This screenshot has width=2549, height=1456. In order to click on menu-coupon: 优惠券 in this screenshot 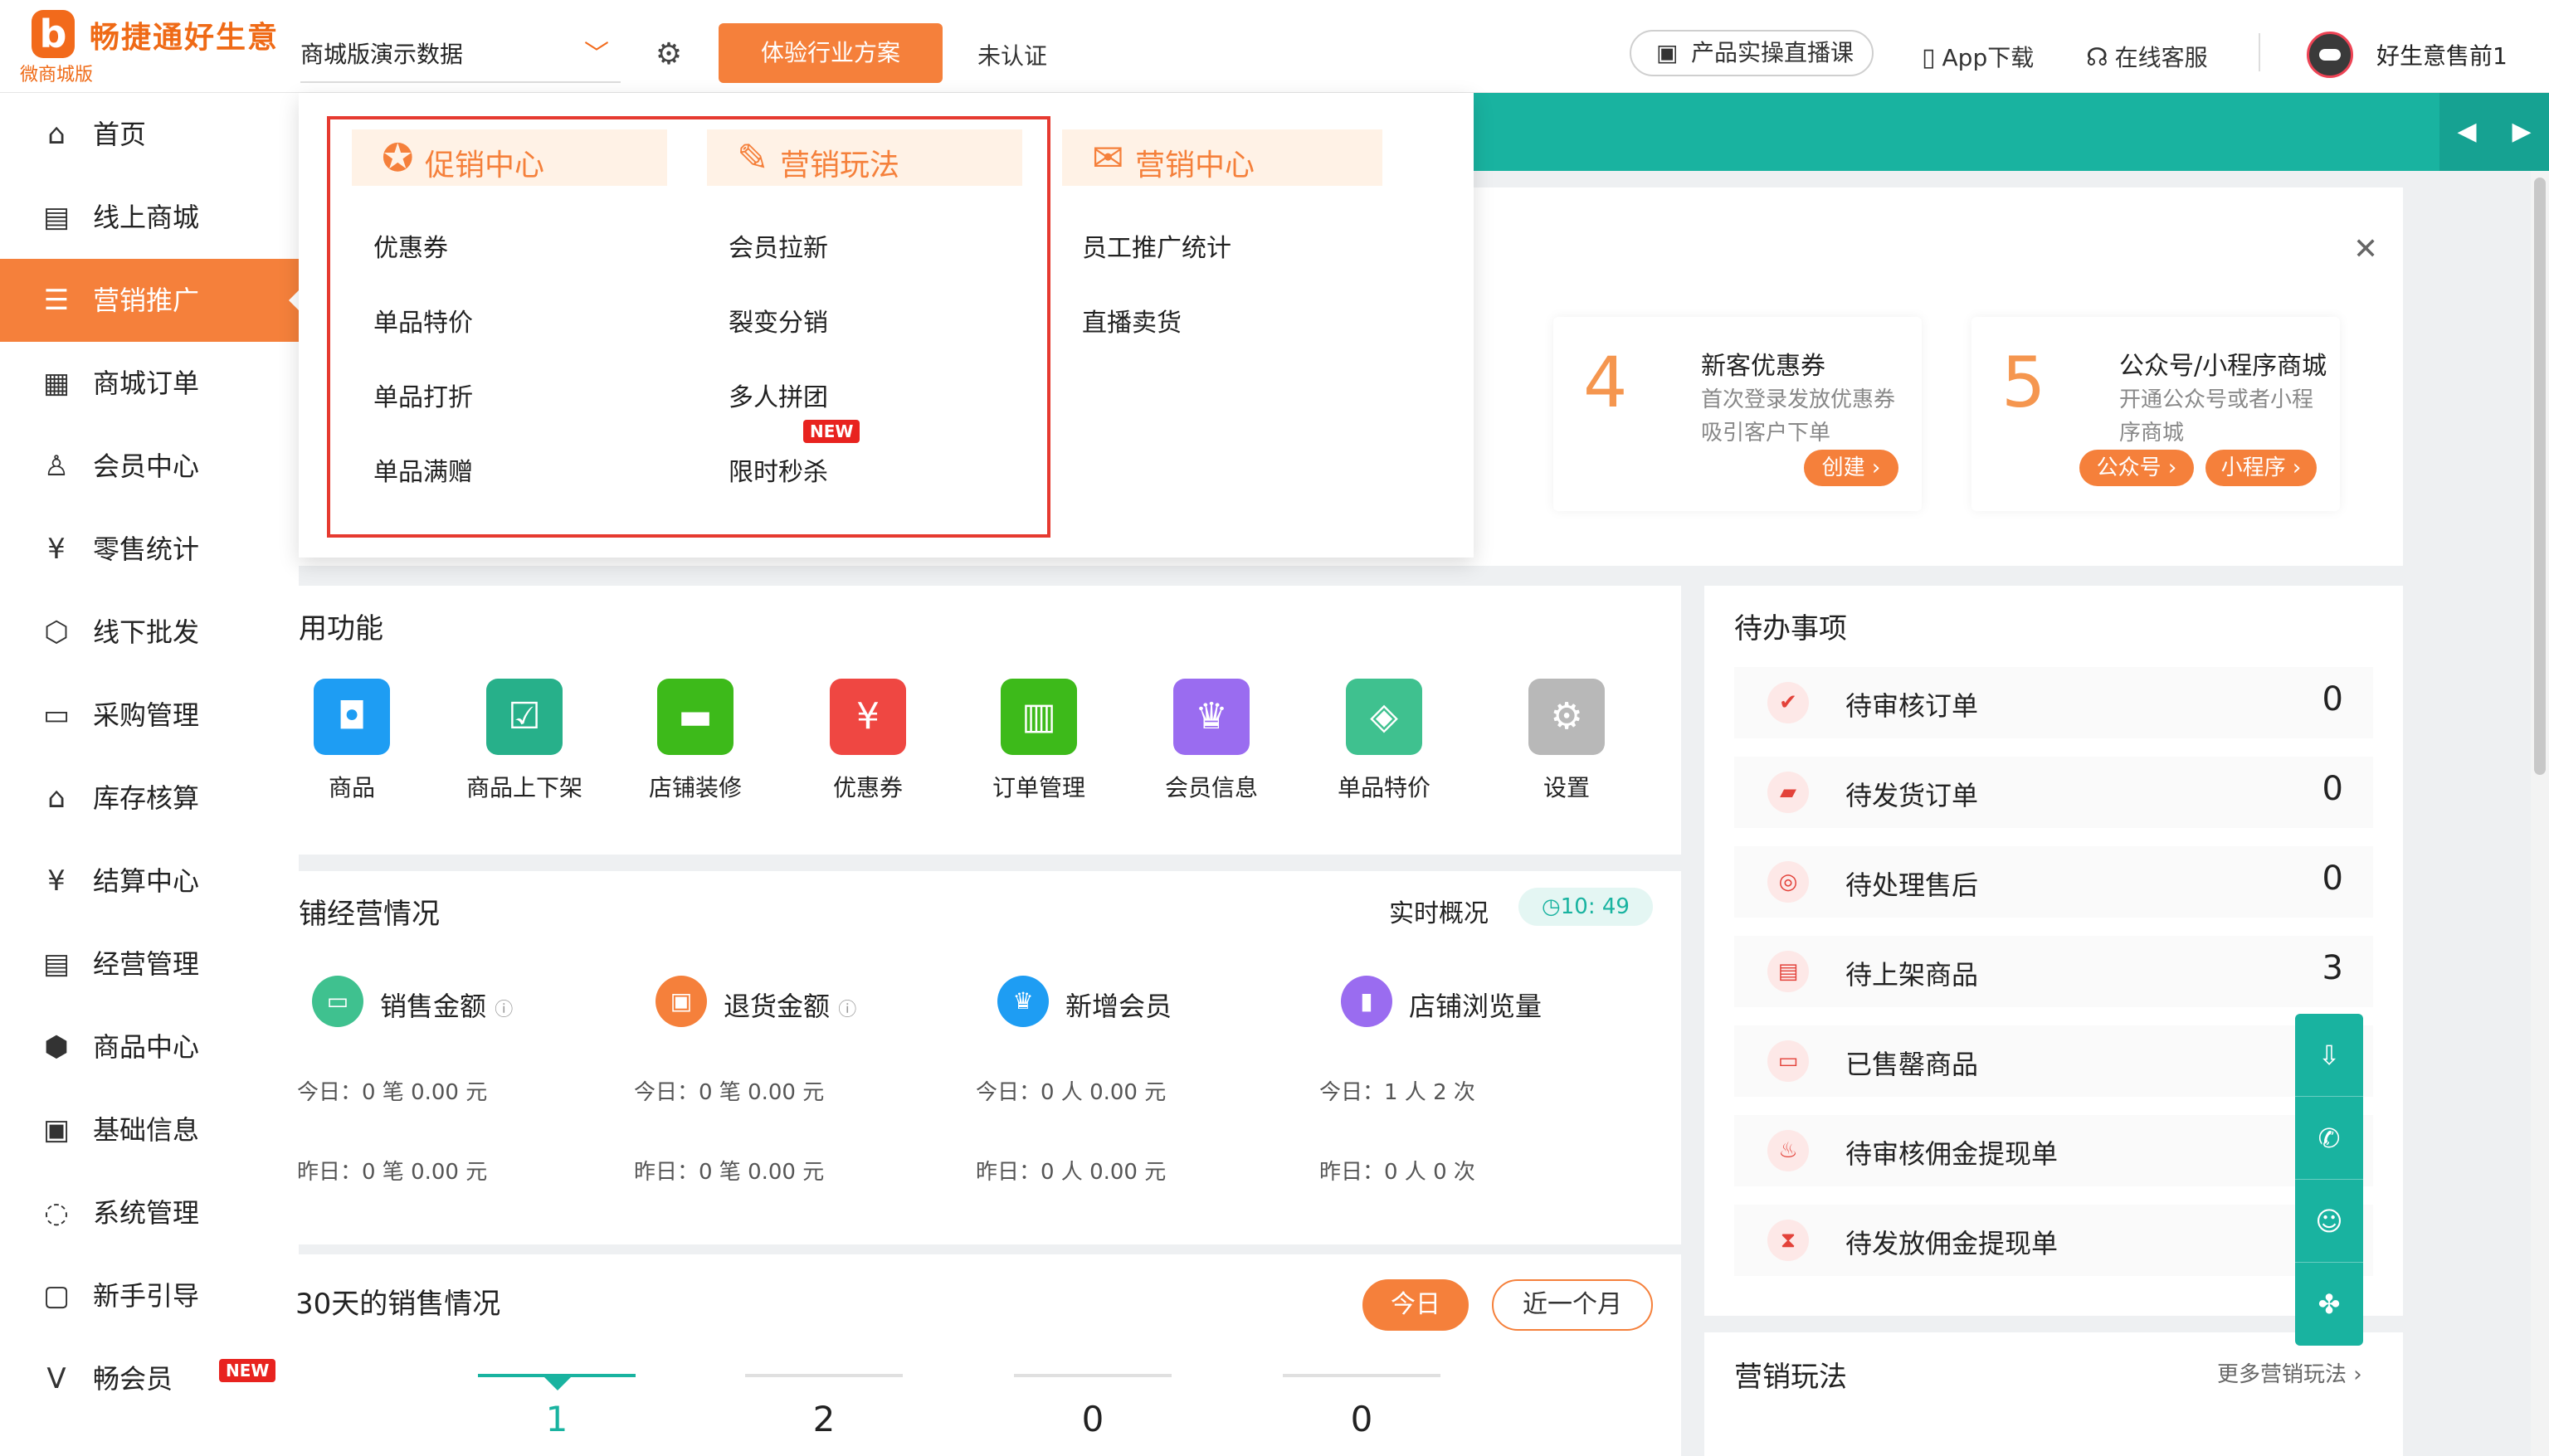, I will do `click(410, 245)`.